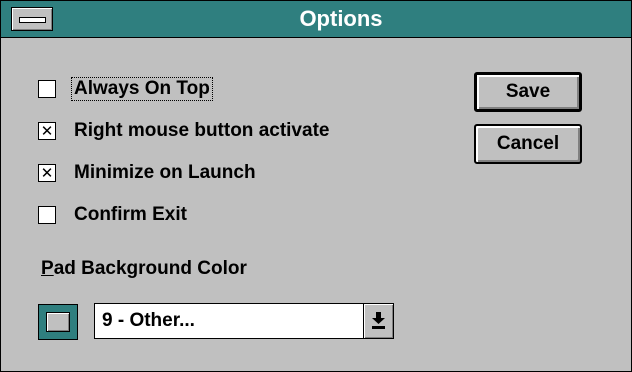 This screenshot has width=632, height=372. I want to click on down-arrow-icon, so click(378, 320).